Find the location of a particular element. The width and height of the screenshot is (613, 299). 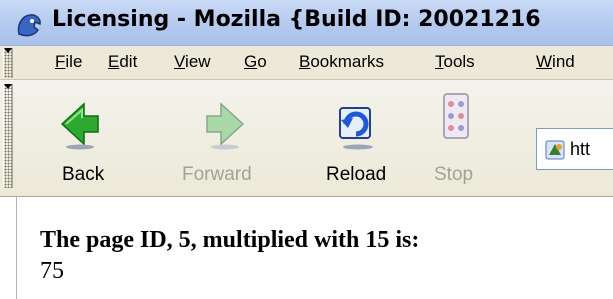

calculation-result: 75 is located at coordinates (52, 271).